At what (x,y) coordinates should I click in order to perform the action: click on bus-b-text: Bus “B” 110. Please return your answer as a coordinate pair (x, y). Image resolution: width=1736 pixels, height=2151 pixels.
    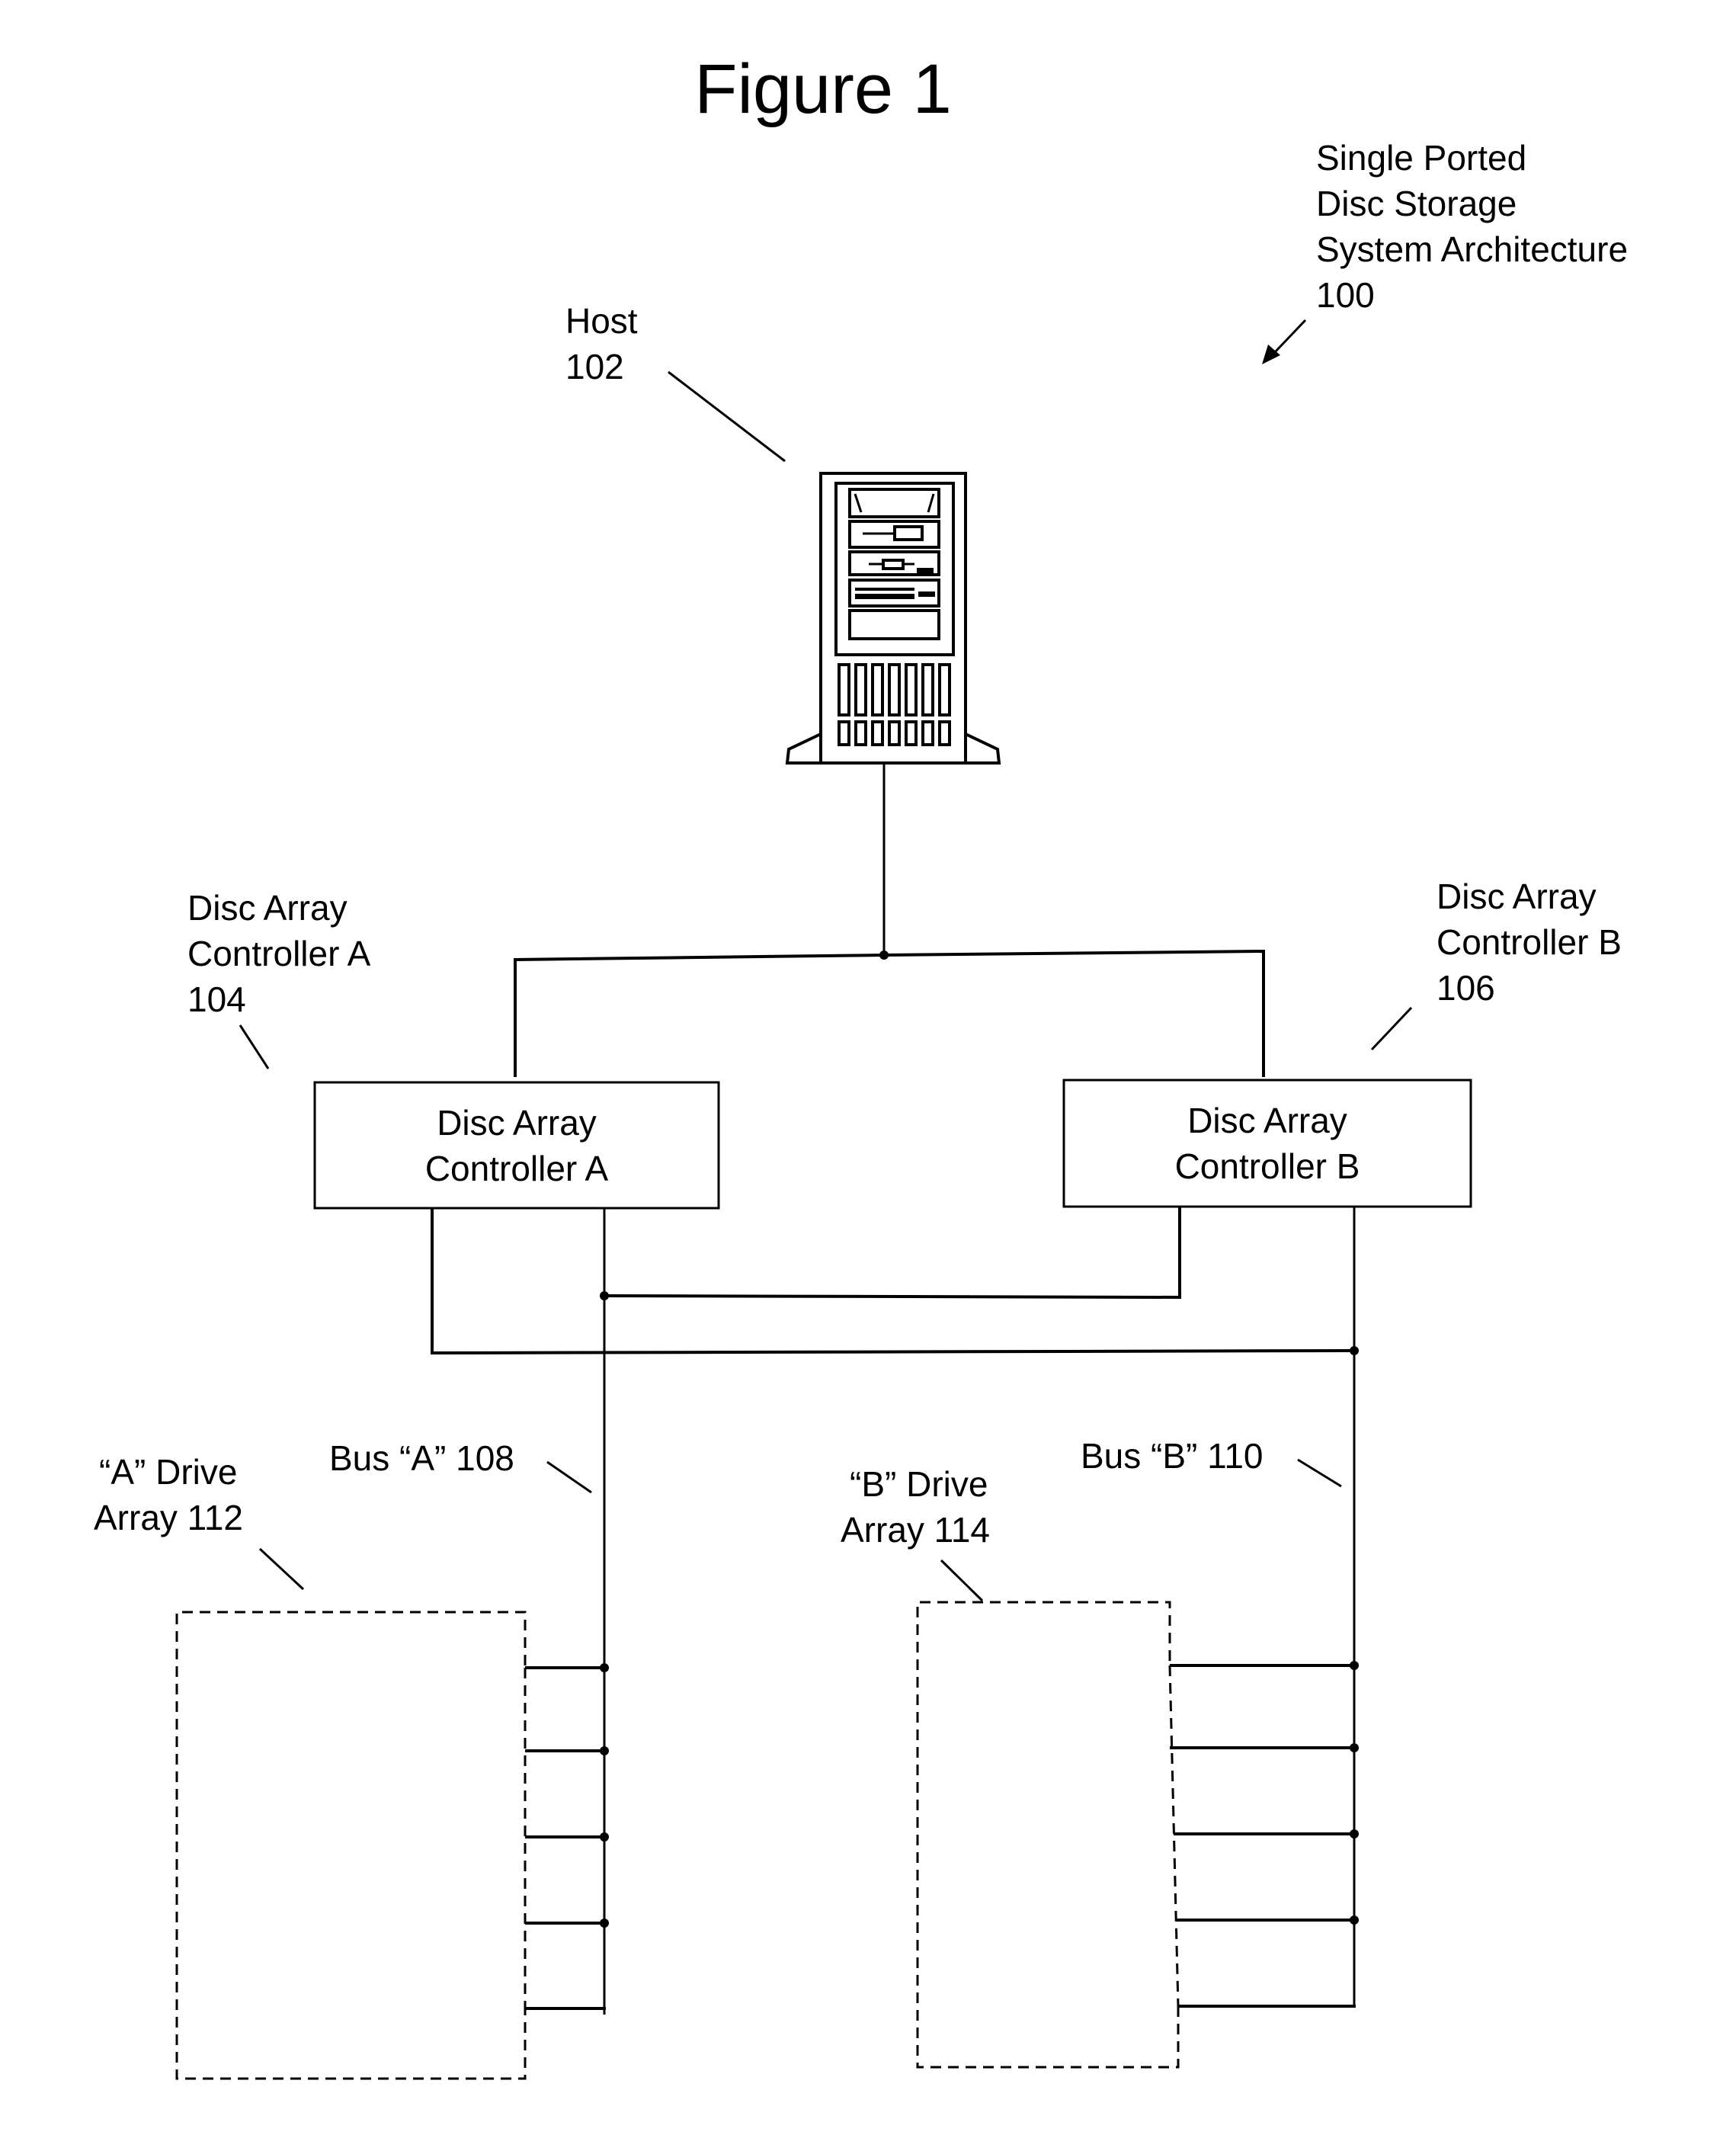
    Looking at the image, I should click on (1172, 1456).